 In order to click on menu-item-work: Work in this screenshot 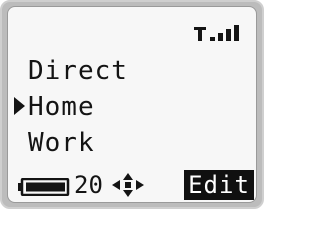, I will do `click(61, 143)`.